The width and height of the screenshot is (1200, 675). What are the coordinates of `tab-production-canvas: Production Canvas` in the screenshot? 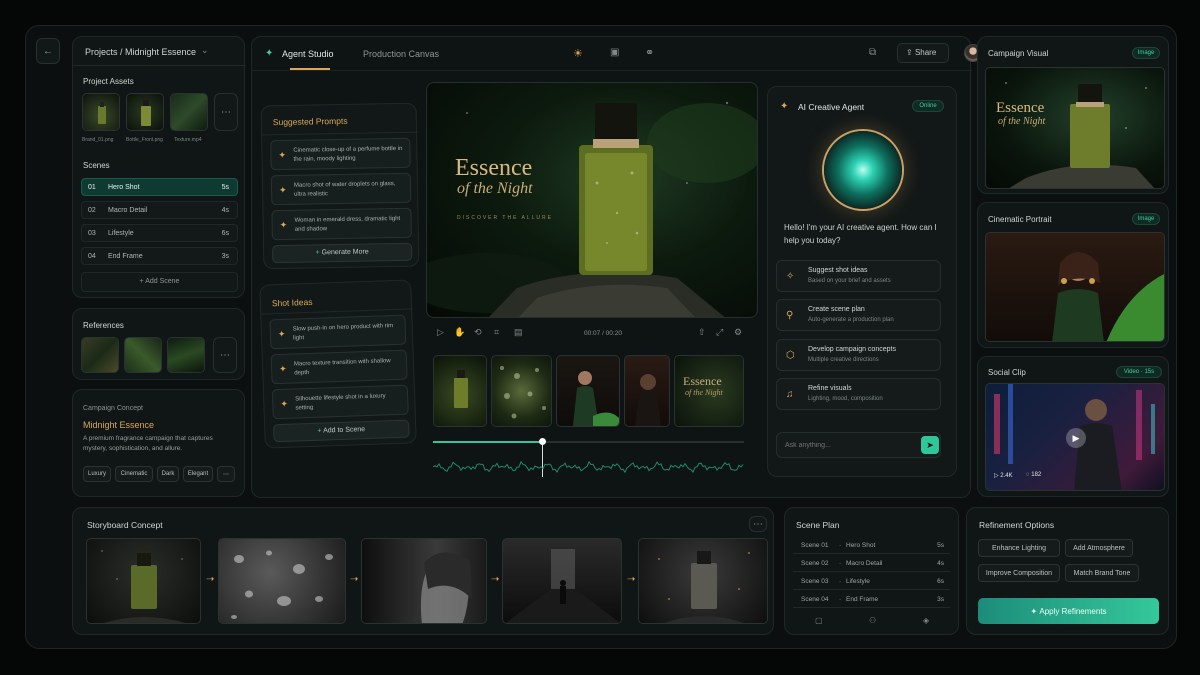 It's located at (401, 54).